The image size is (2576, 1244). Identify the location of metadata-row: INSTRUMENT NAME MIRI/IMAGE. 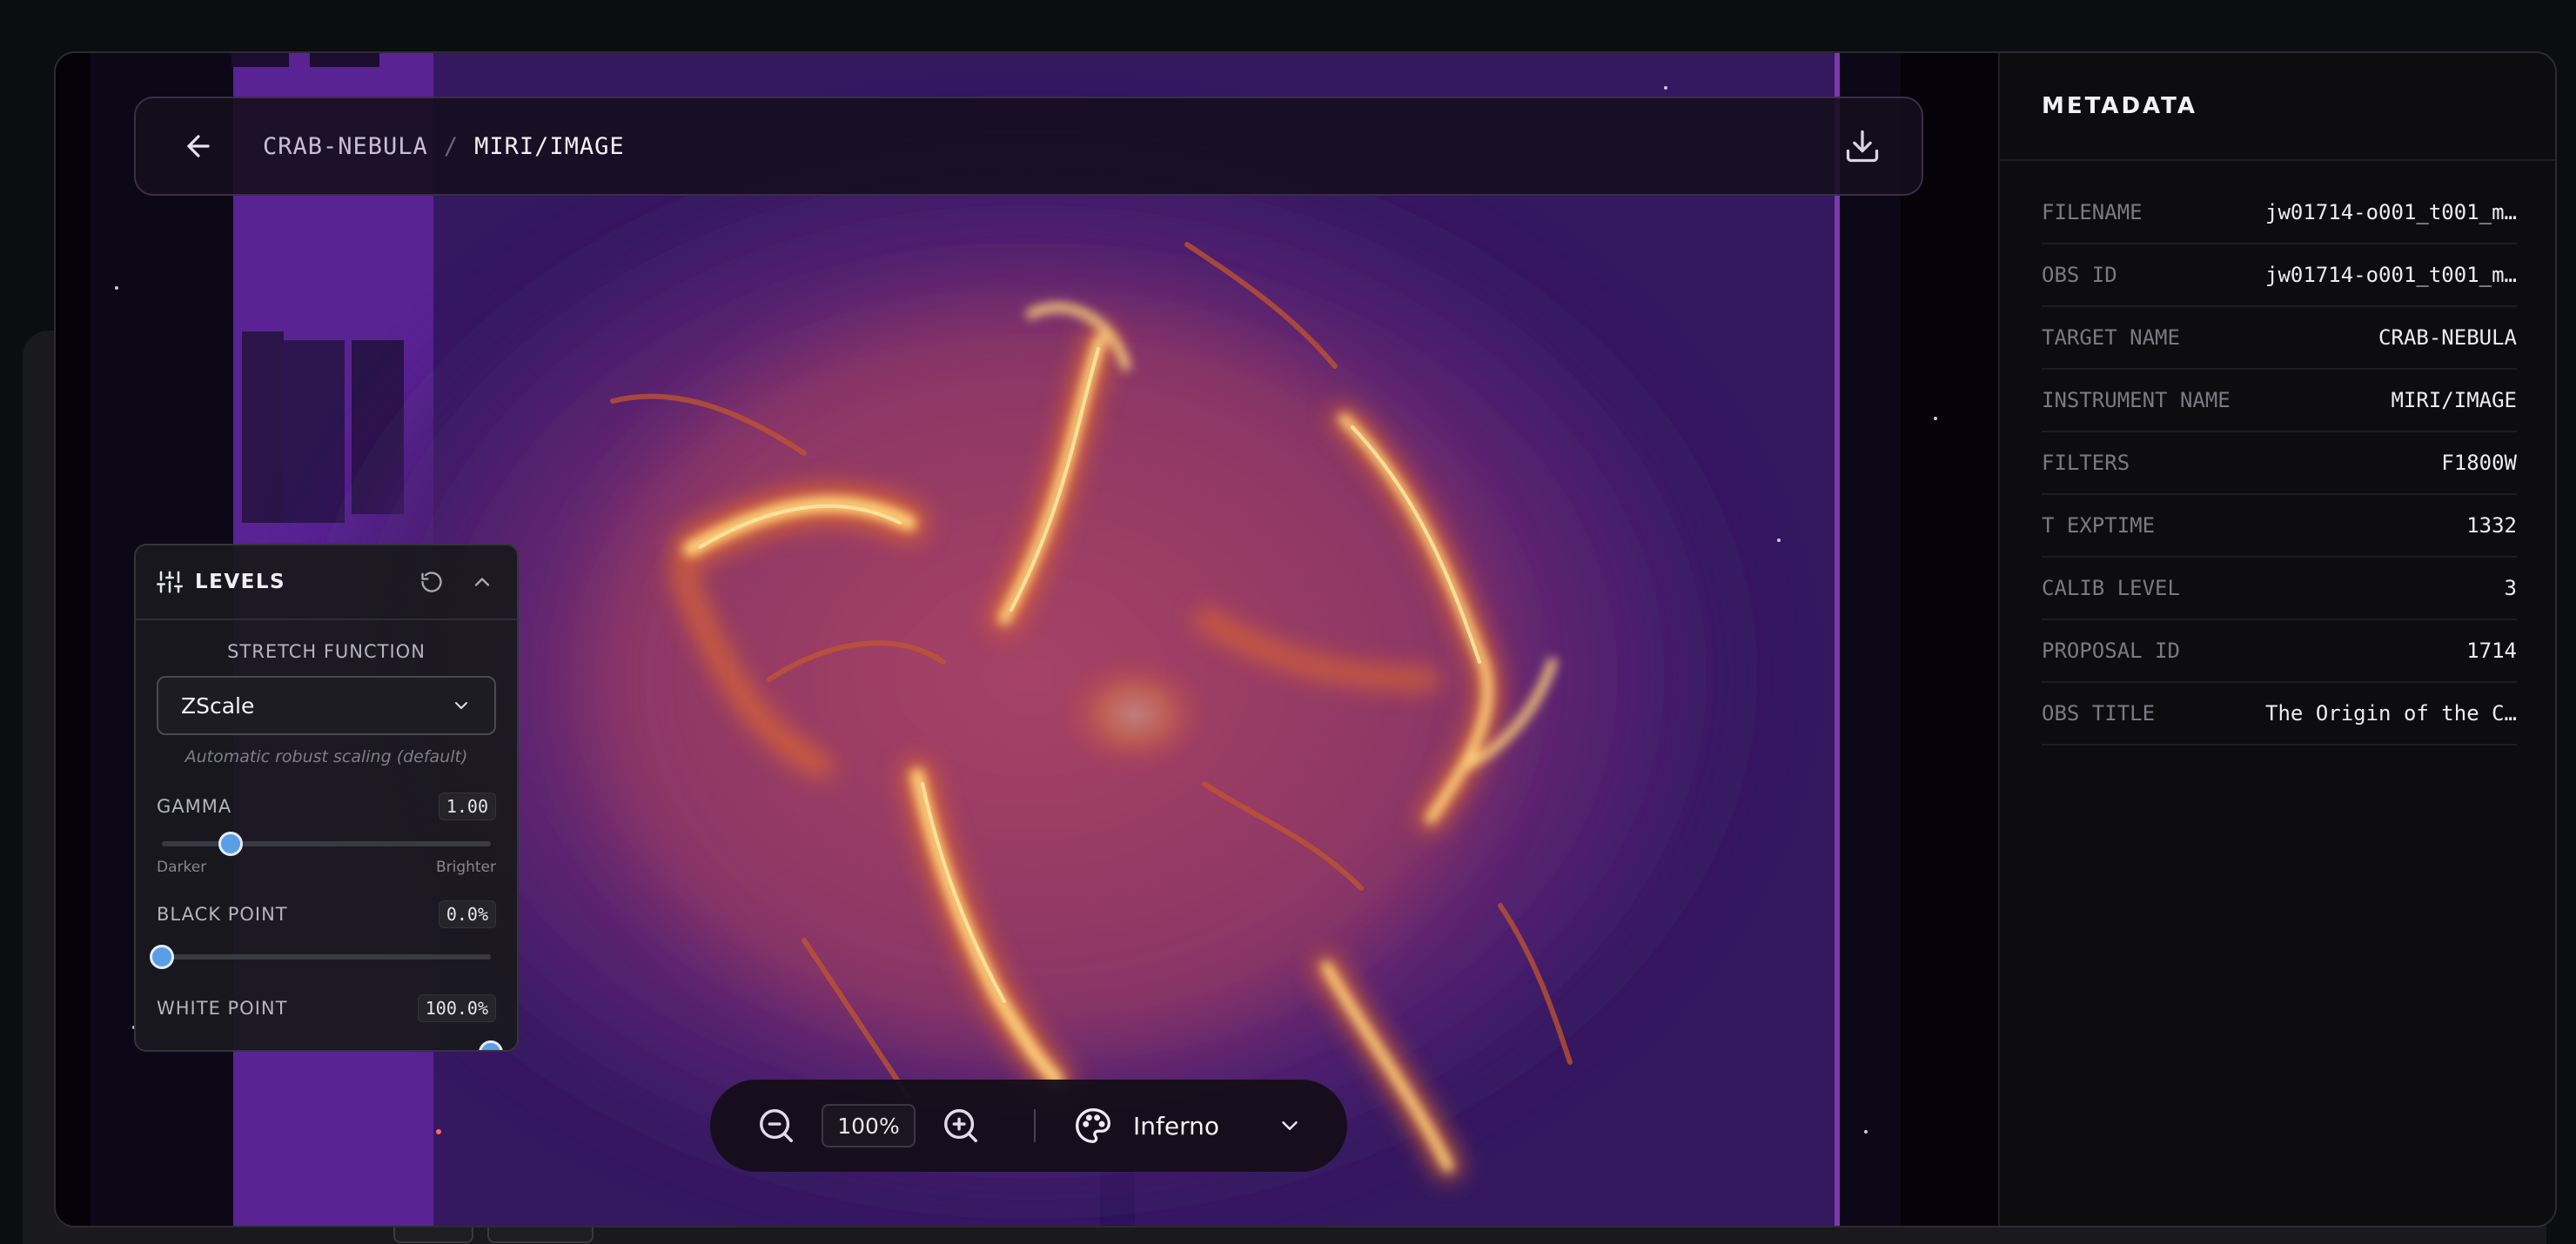
(2279, 401).